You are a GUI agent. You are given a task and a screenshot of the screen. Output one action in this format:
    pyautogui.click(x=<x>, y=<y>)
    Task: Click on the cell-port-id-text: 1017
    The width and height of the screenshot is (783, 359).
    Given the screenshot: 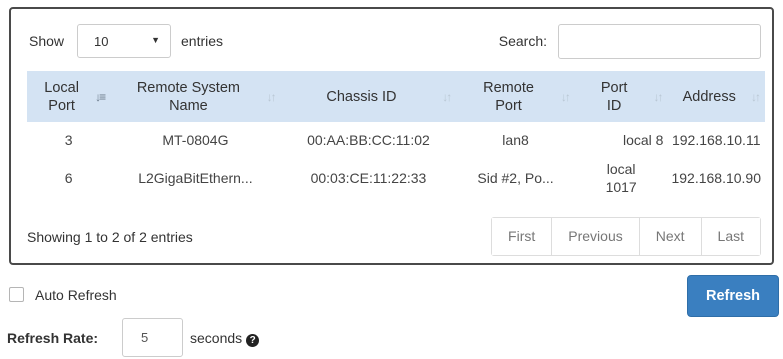 What is the action you would take?
    pyautogui.click(x=621, y=187)
    